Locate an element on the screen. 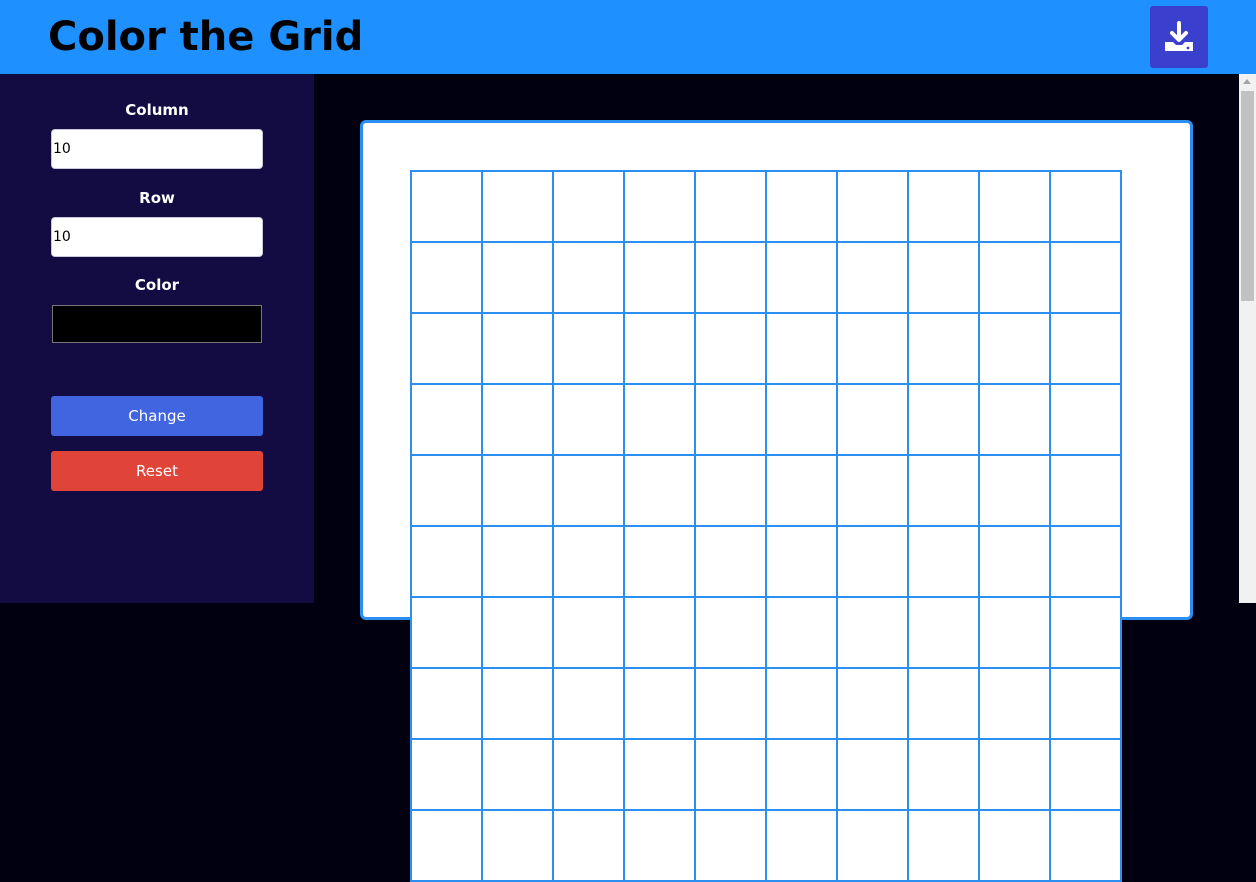 The image size is (1256, 882). vertical-scrollbar is located at coordinates (1247, 338).